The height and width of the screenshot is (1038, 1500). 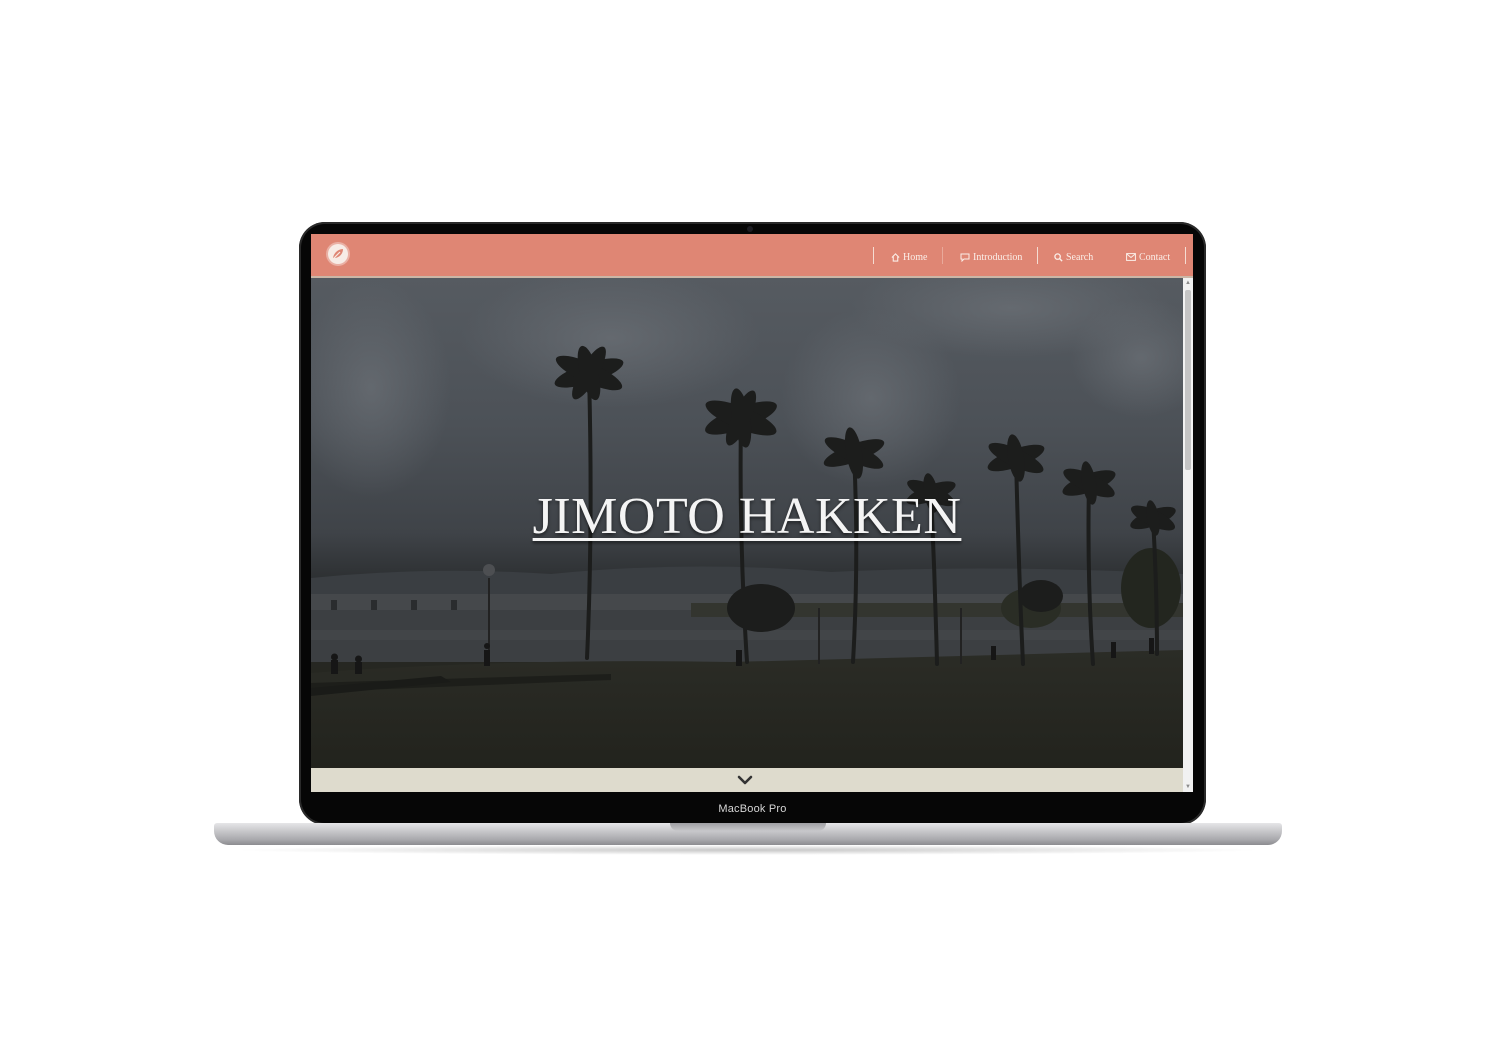 I want to click on nav-introduction: Introduction, so click(x=991, y=257).